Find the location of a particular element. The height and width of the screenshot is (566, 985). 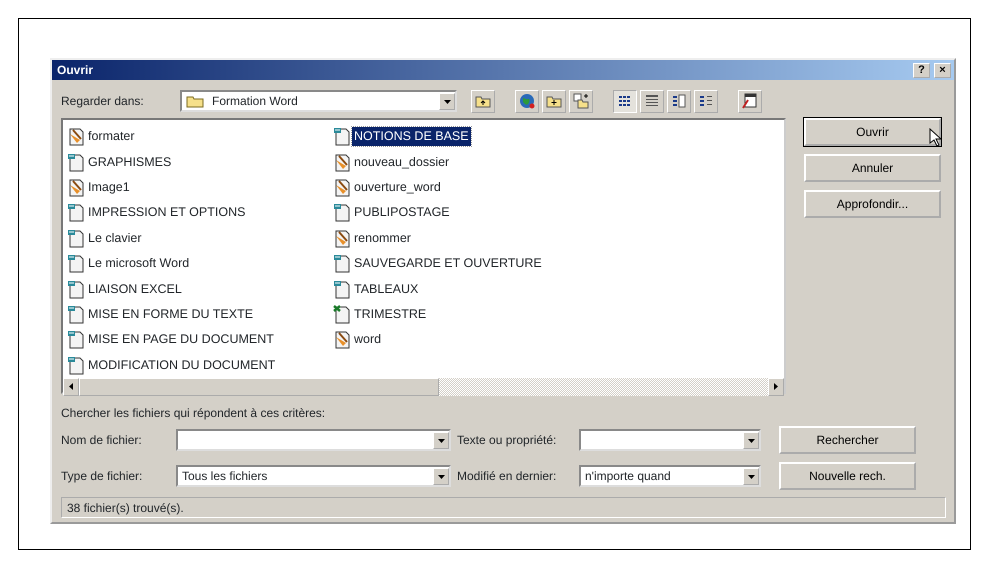

file-name: MODIFICATION DU DOCUMENT is located at coordinates (182, 365).